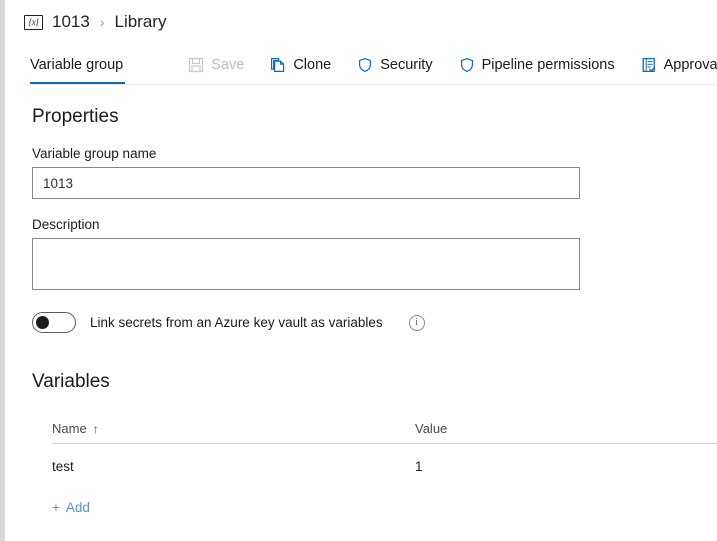 The width and height of the screenshot is (717, 541). What do you see at coordinates (548, 64) in the screenshot?
I see `pipeline-permissions-label: Pipeline permissions` at bounding box center [548, 64].